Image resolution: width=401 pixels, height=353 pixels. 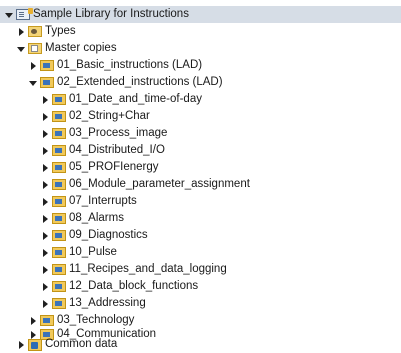 I want to click on tree-item-label: 07_Interrupts, so click(x=103, y=201).